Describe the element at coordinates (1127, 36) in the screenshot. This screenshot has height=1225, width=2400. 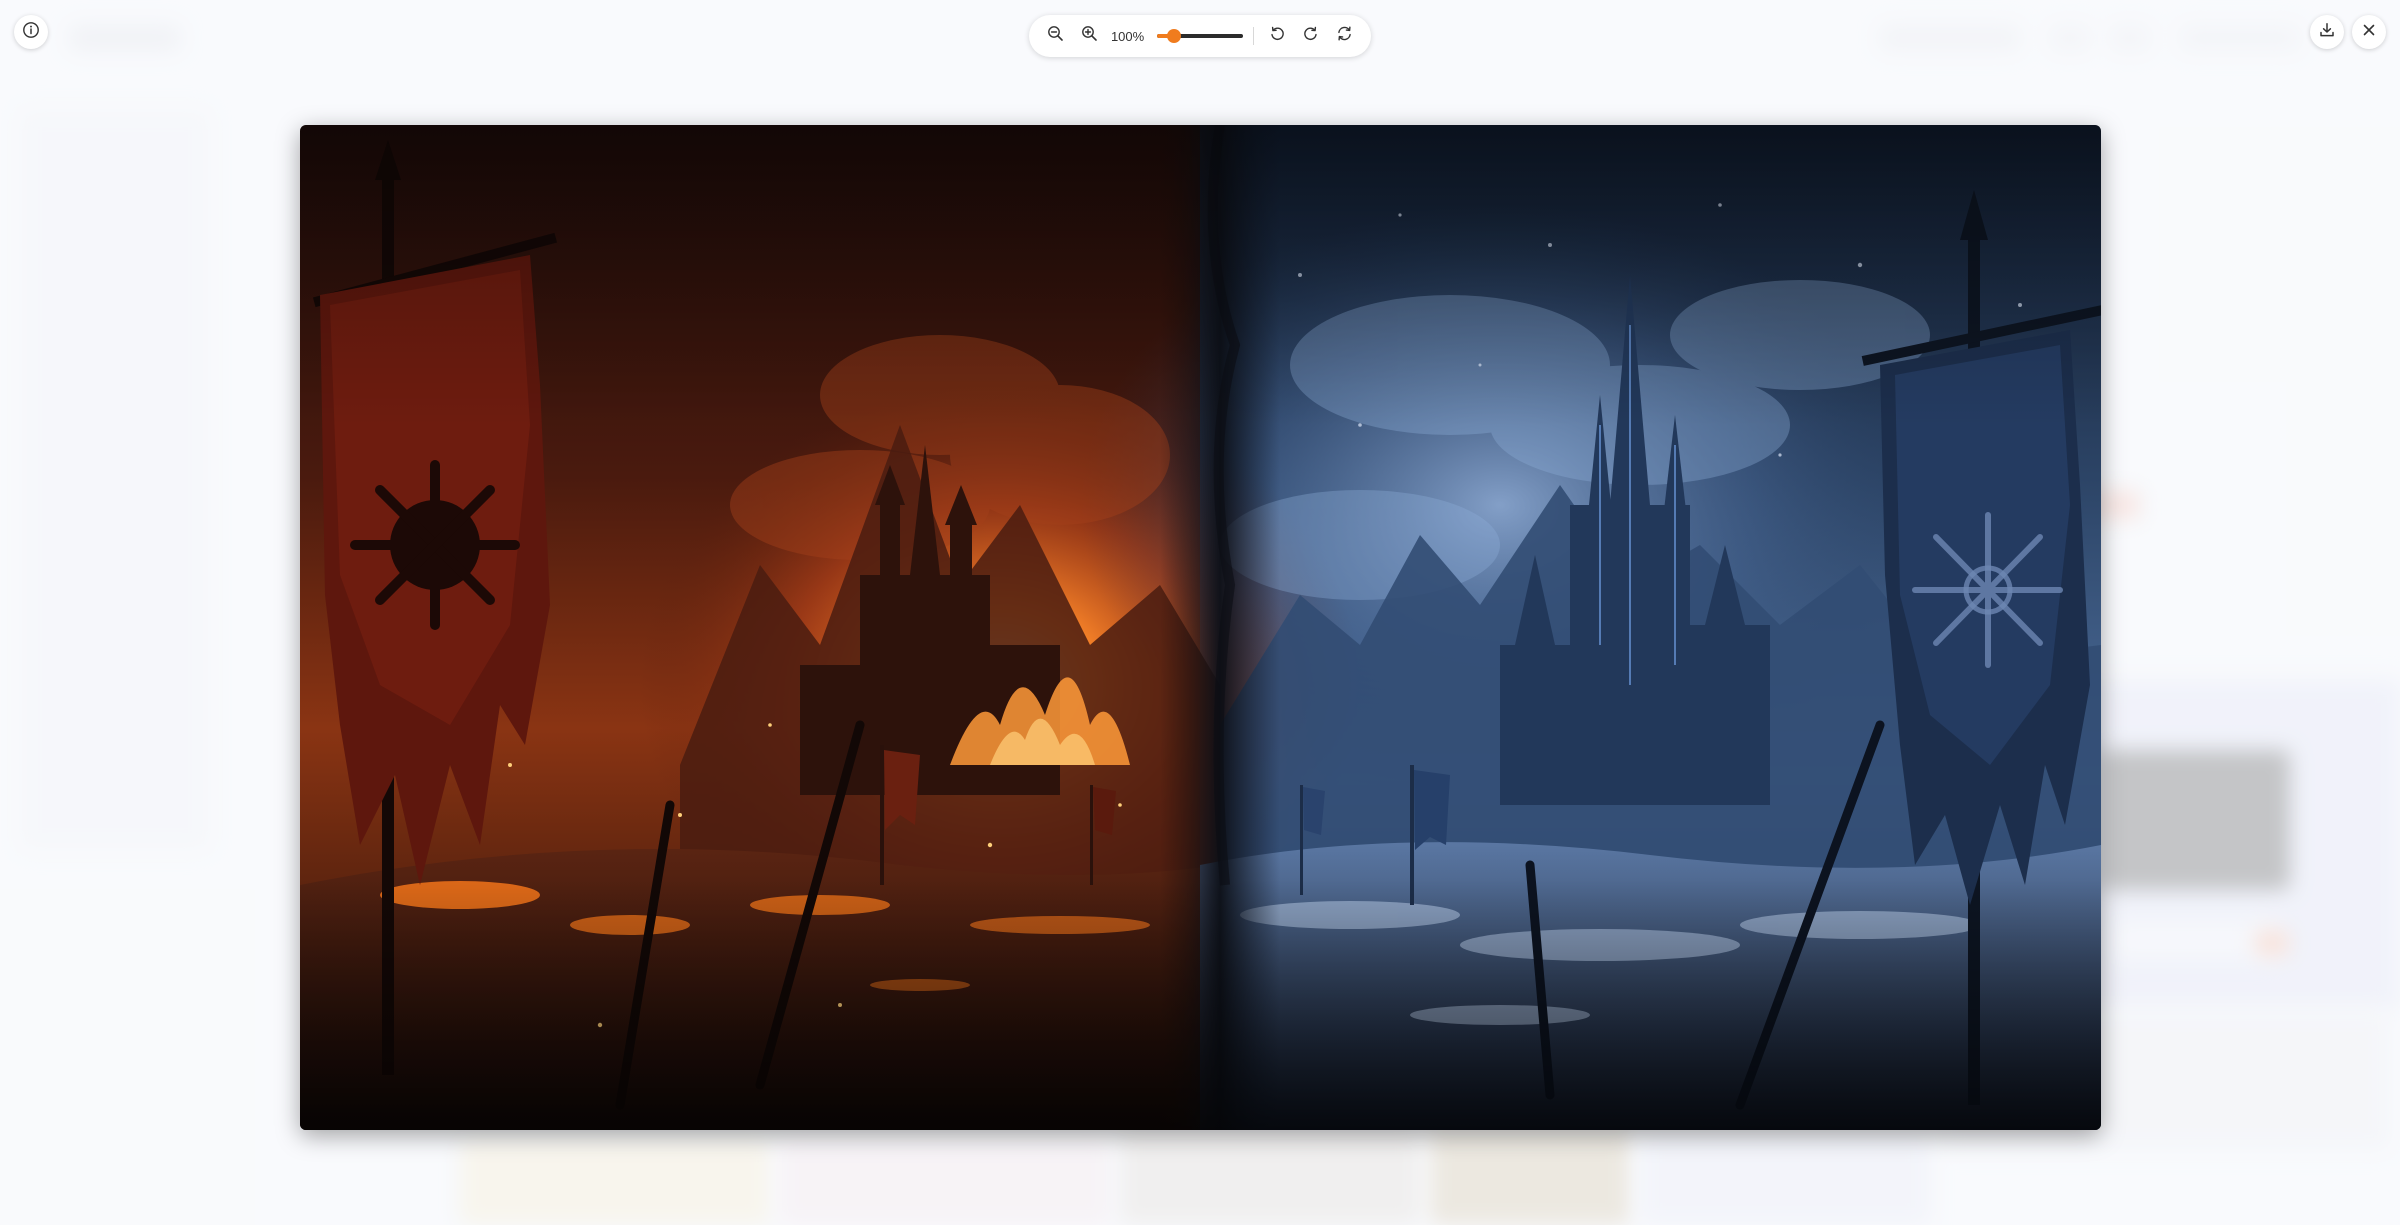
I see `zoom-level: 100%` at that location.